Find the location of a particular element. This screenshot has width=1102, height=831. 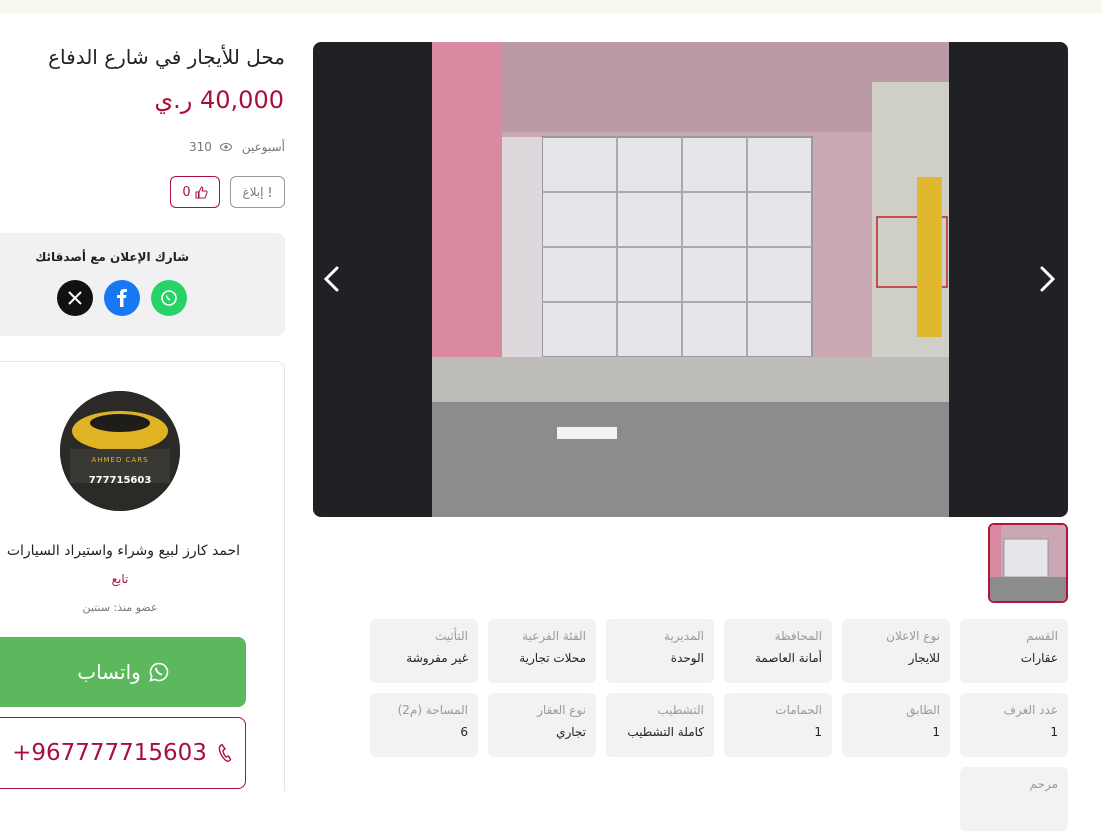

detail-label: المساحة (م2) is located at coordinates (432, 710).